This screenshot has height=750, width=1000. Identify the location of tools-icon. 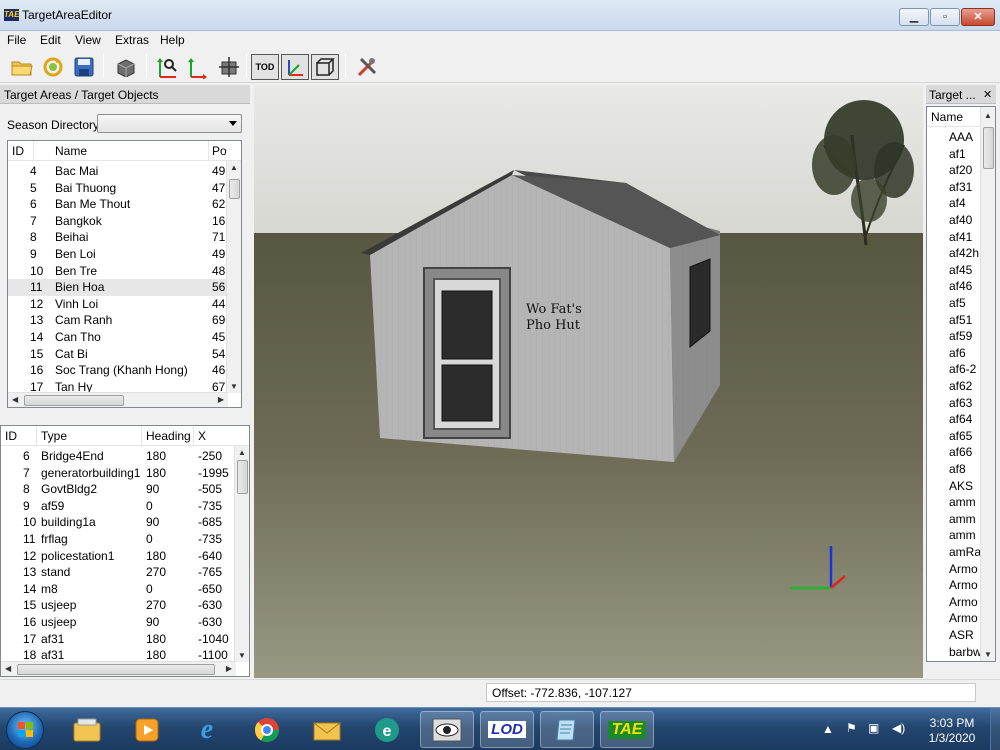
(367, 67).